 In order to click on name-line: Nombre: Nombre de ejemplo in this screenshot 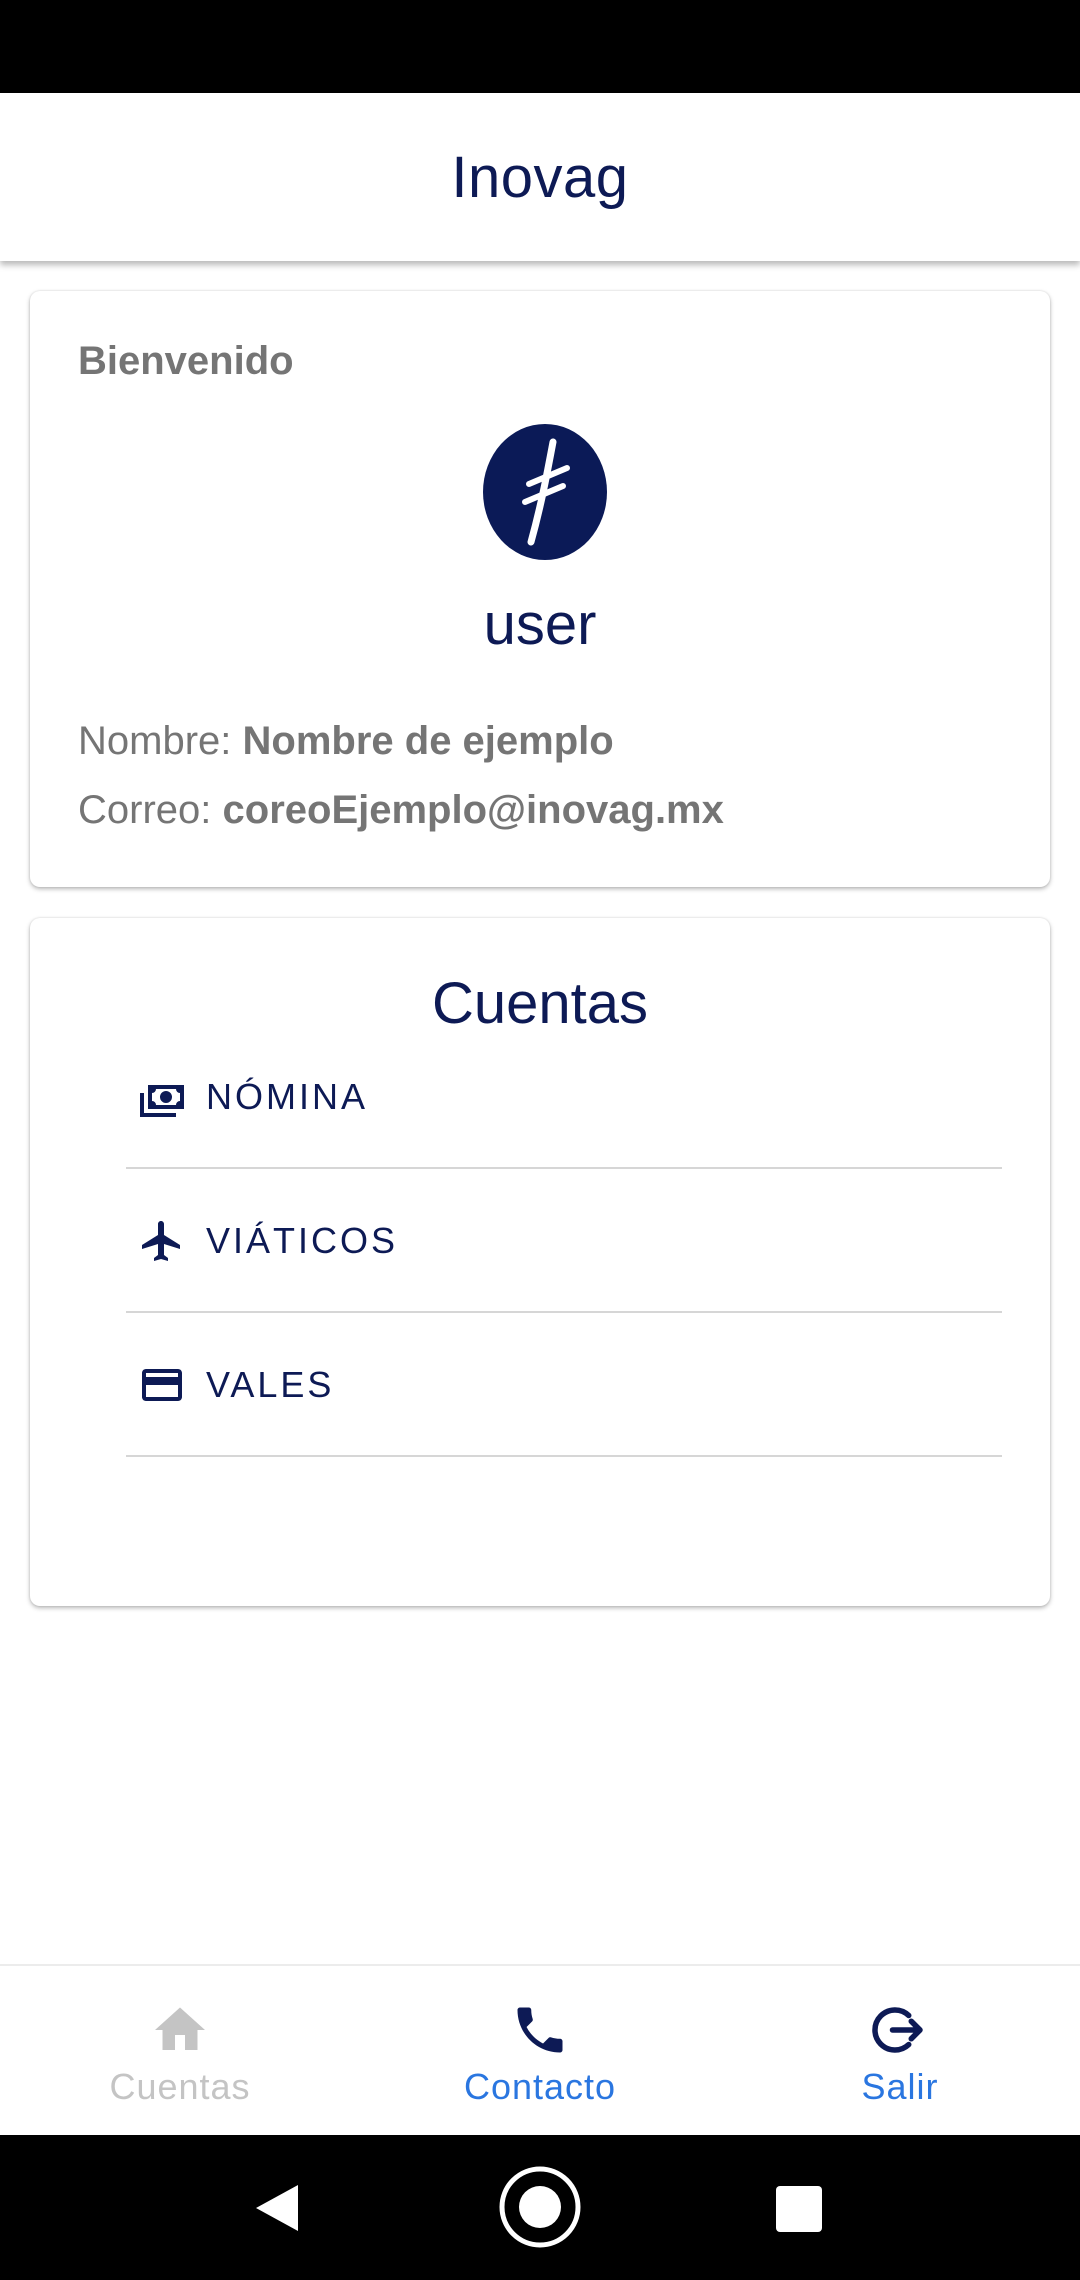, I will do `click(346, 741)`.